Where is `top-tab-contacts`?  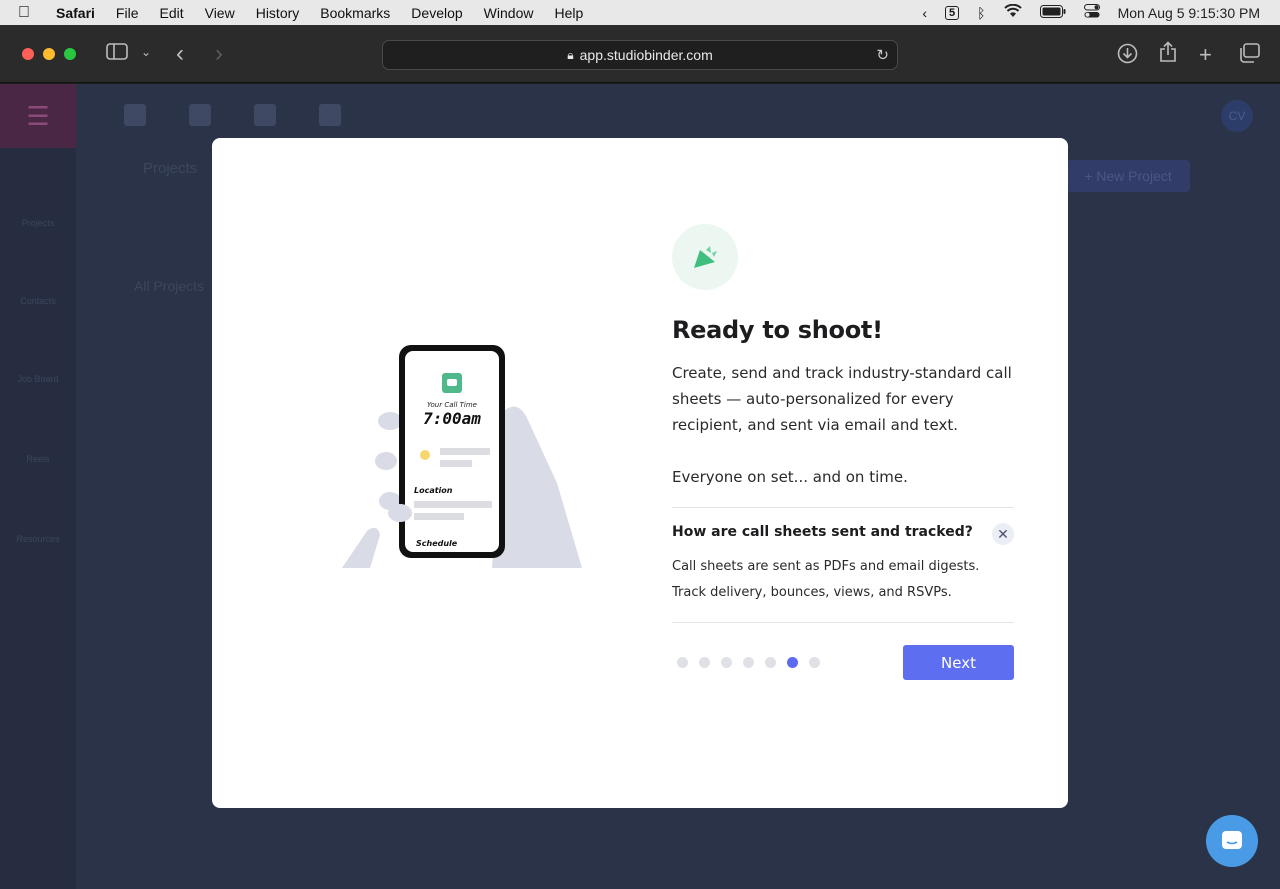
top-tab-contacts is located at coordinates (200, 115).